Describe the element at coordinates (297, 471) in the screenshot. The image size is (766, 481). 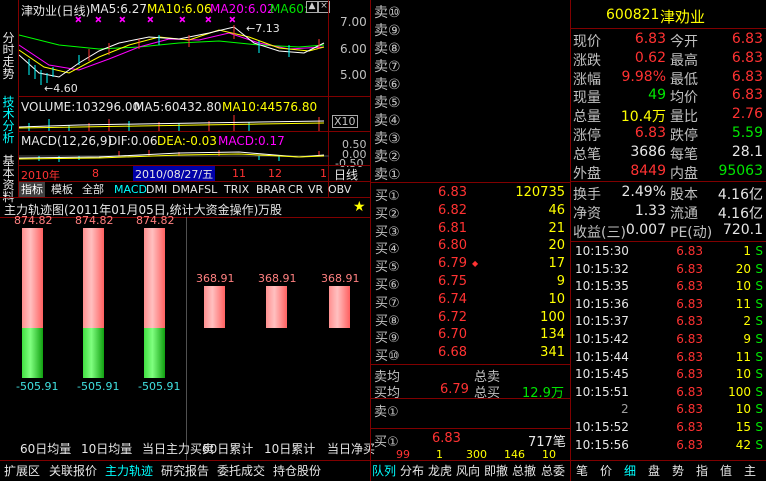
I see `bottom-tab-holdings: 持仓股份` at that location.